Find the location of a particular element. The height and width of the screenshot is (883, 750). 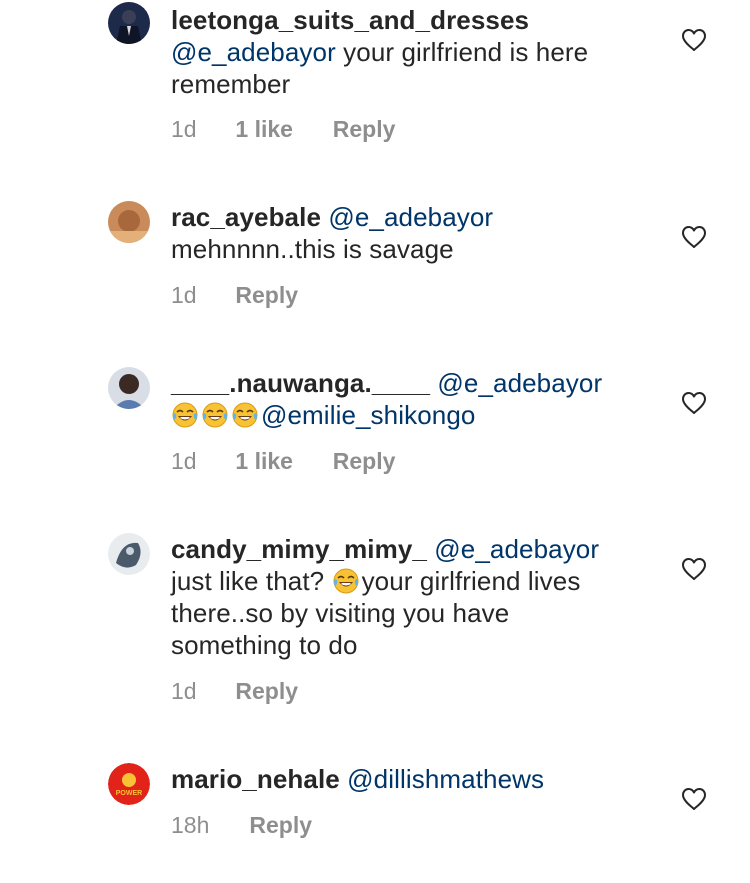

comment-text-line: just like that? is located at coordinates (251, 581).